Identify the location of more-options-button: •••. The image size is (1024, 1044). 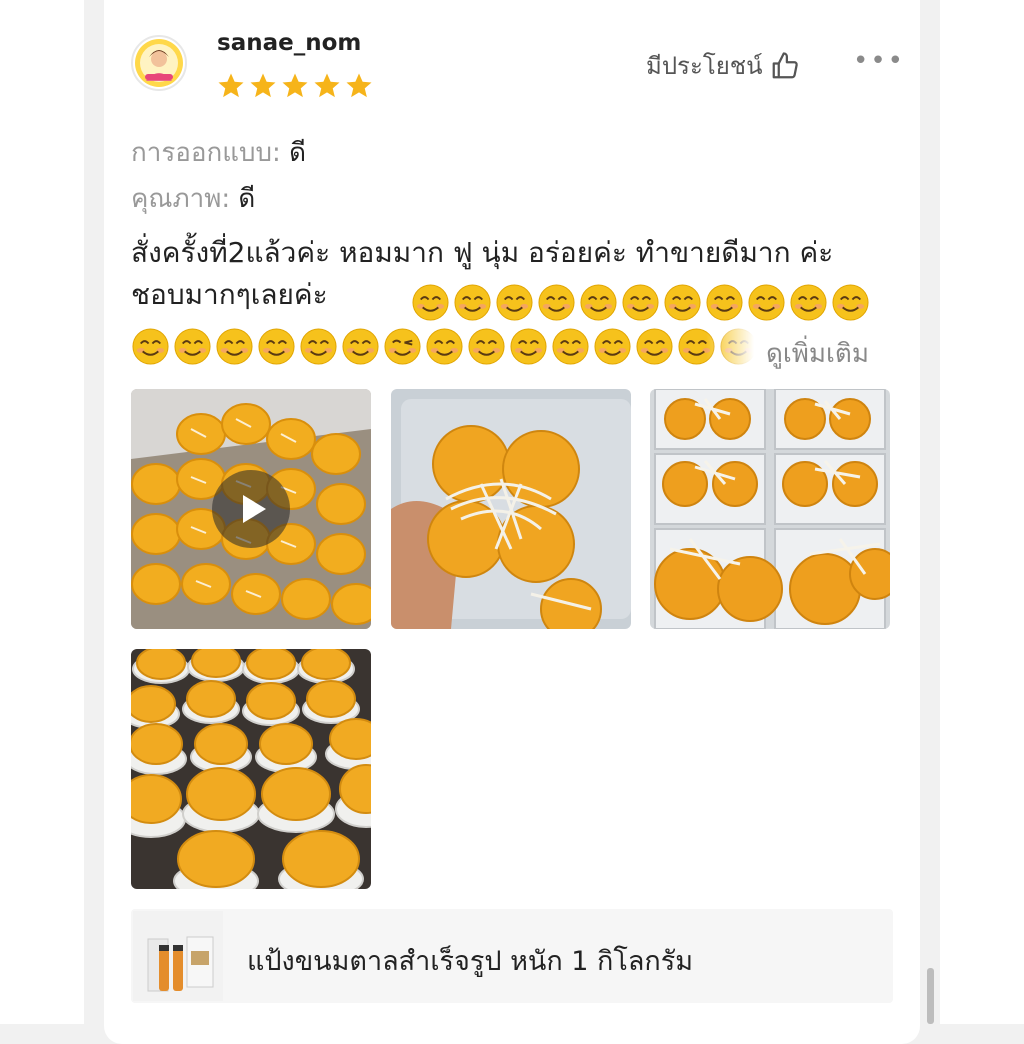
(879, 61).